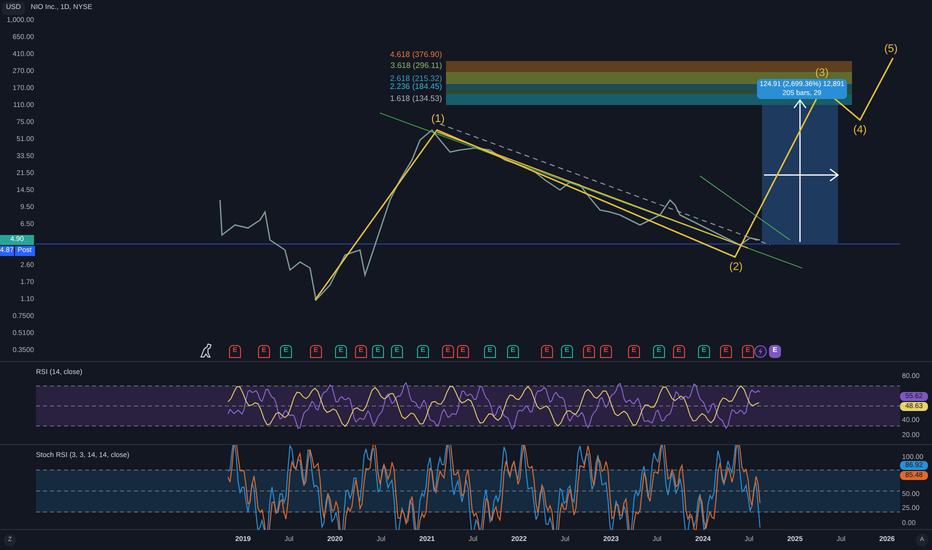 The width and height of the screenshot is (932, 550). What do you see at coordinates (416, 86) in the screenshot?
I see `fib-level-label: 2.236 (184.45)` at bounding box center [416, 86].